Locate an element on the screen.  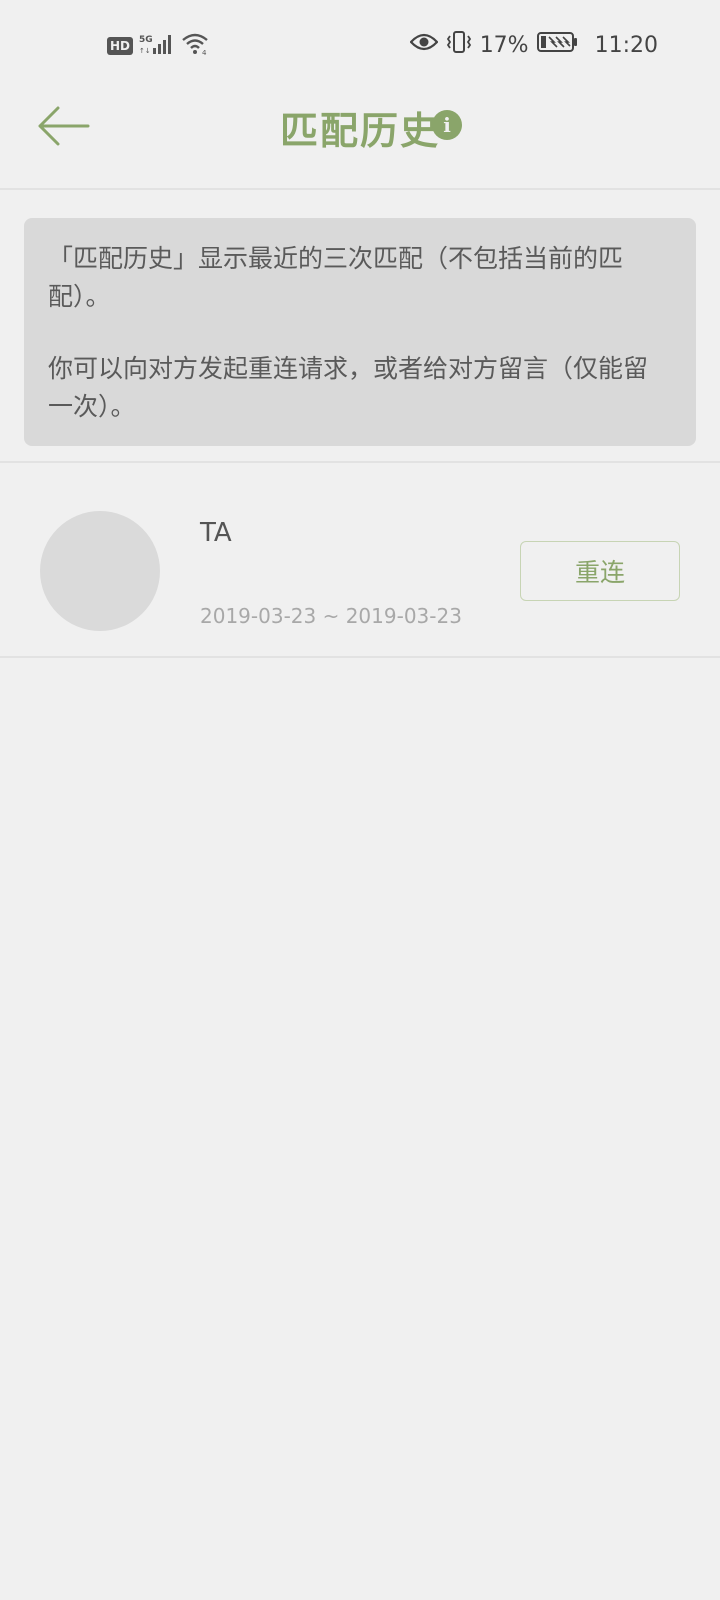
header-divider is located at coordinates (360, 189).